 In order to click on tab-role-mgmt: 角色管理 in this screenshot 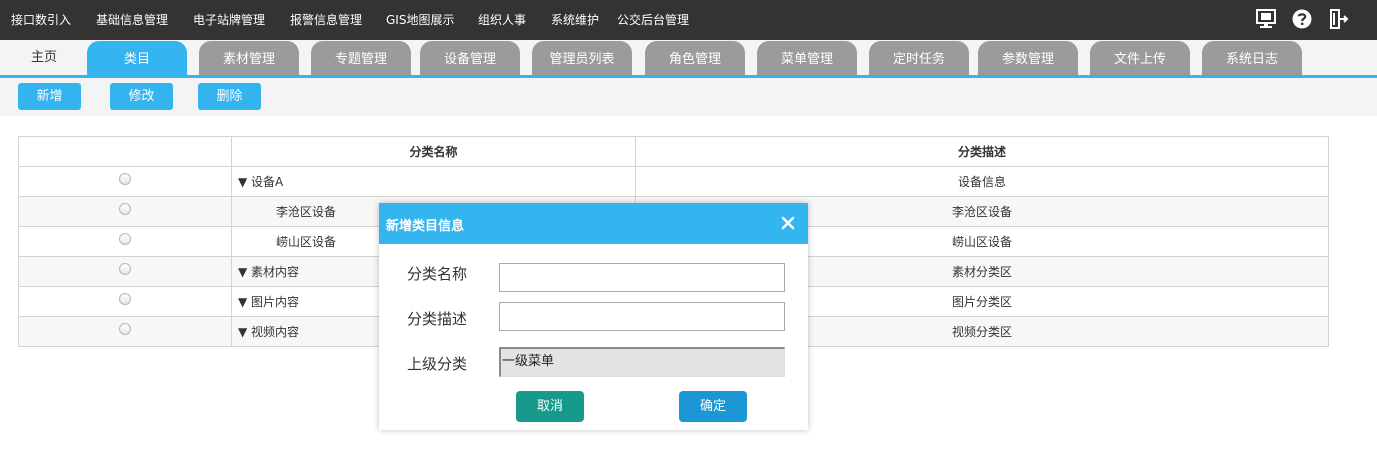, I will do `click(695, 58)`.